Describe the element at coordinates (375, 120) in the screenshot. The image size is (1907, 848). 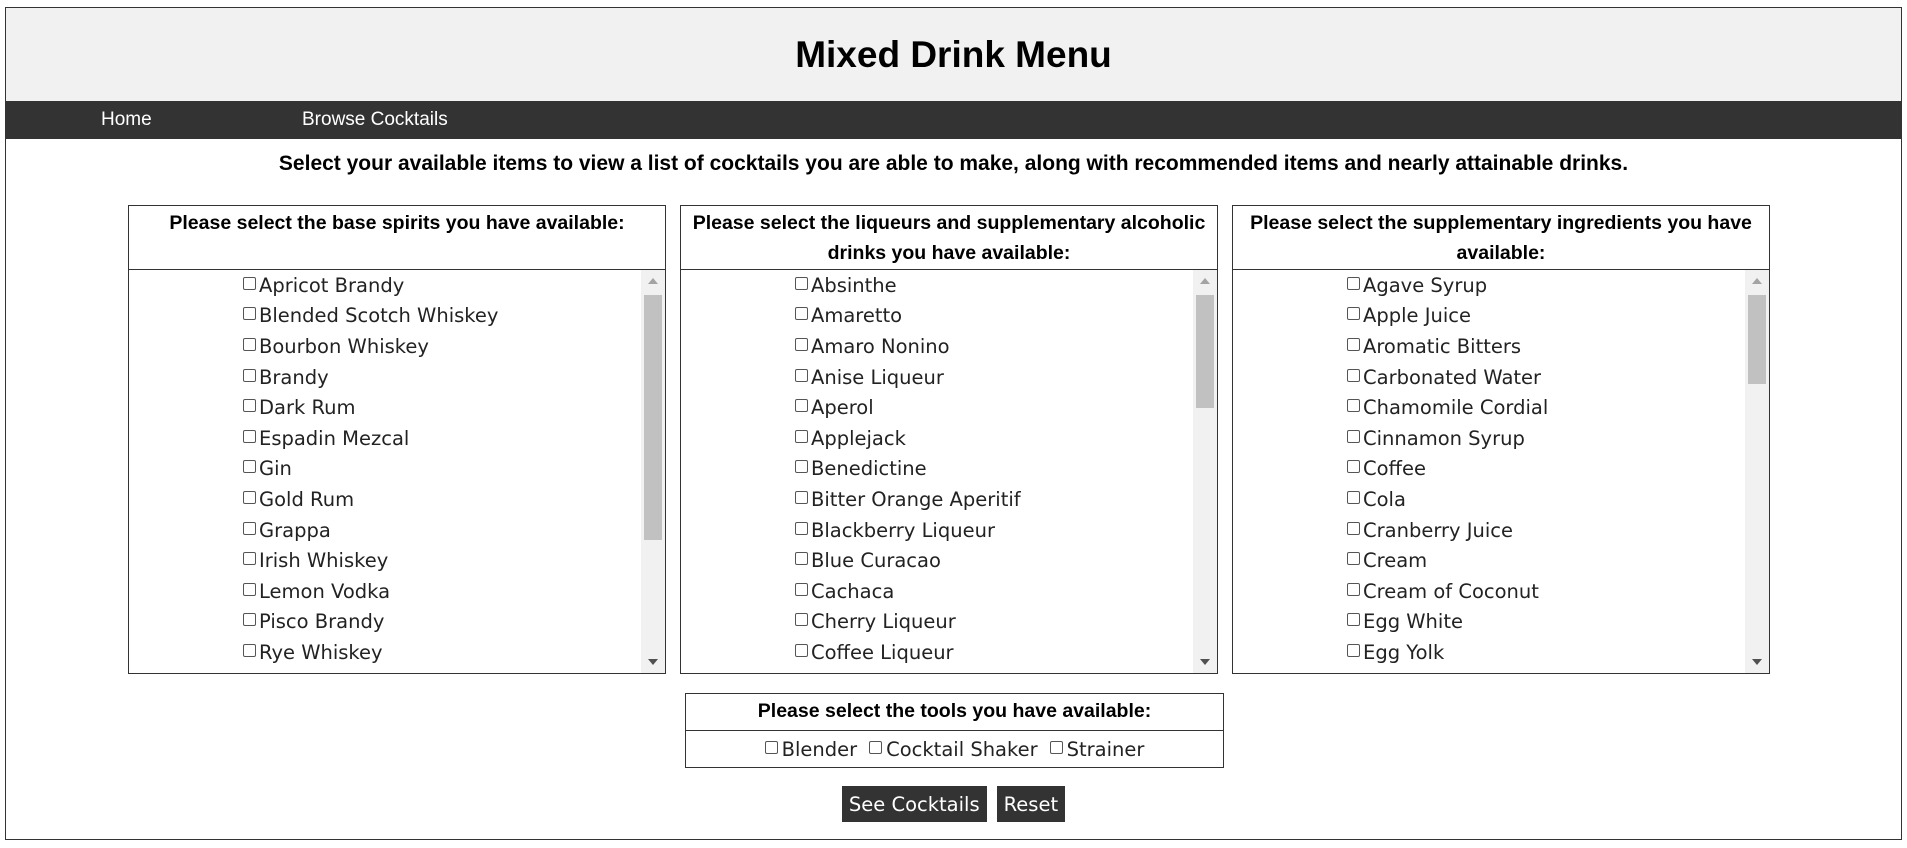
I see `nav-browse-cocktails-link: Browse Cocktails` at that location.